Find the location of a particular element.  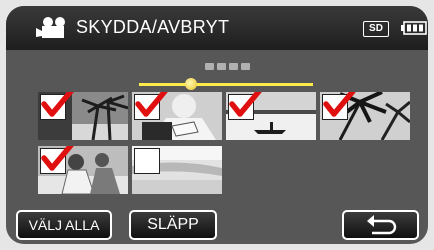

thumbnail-people-at-beach is located at coordinates (83, 170).